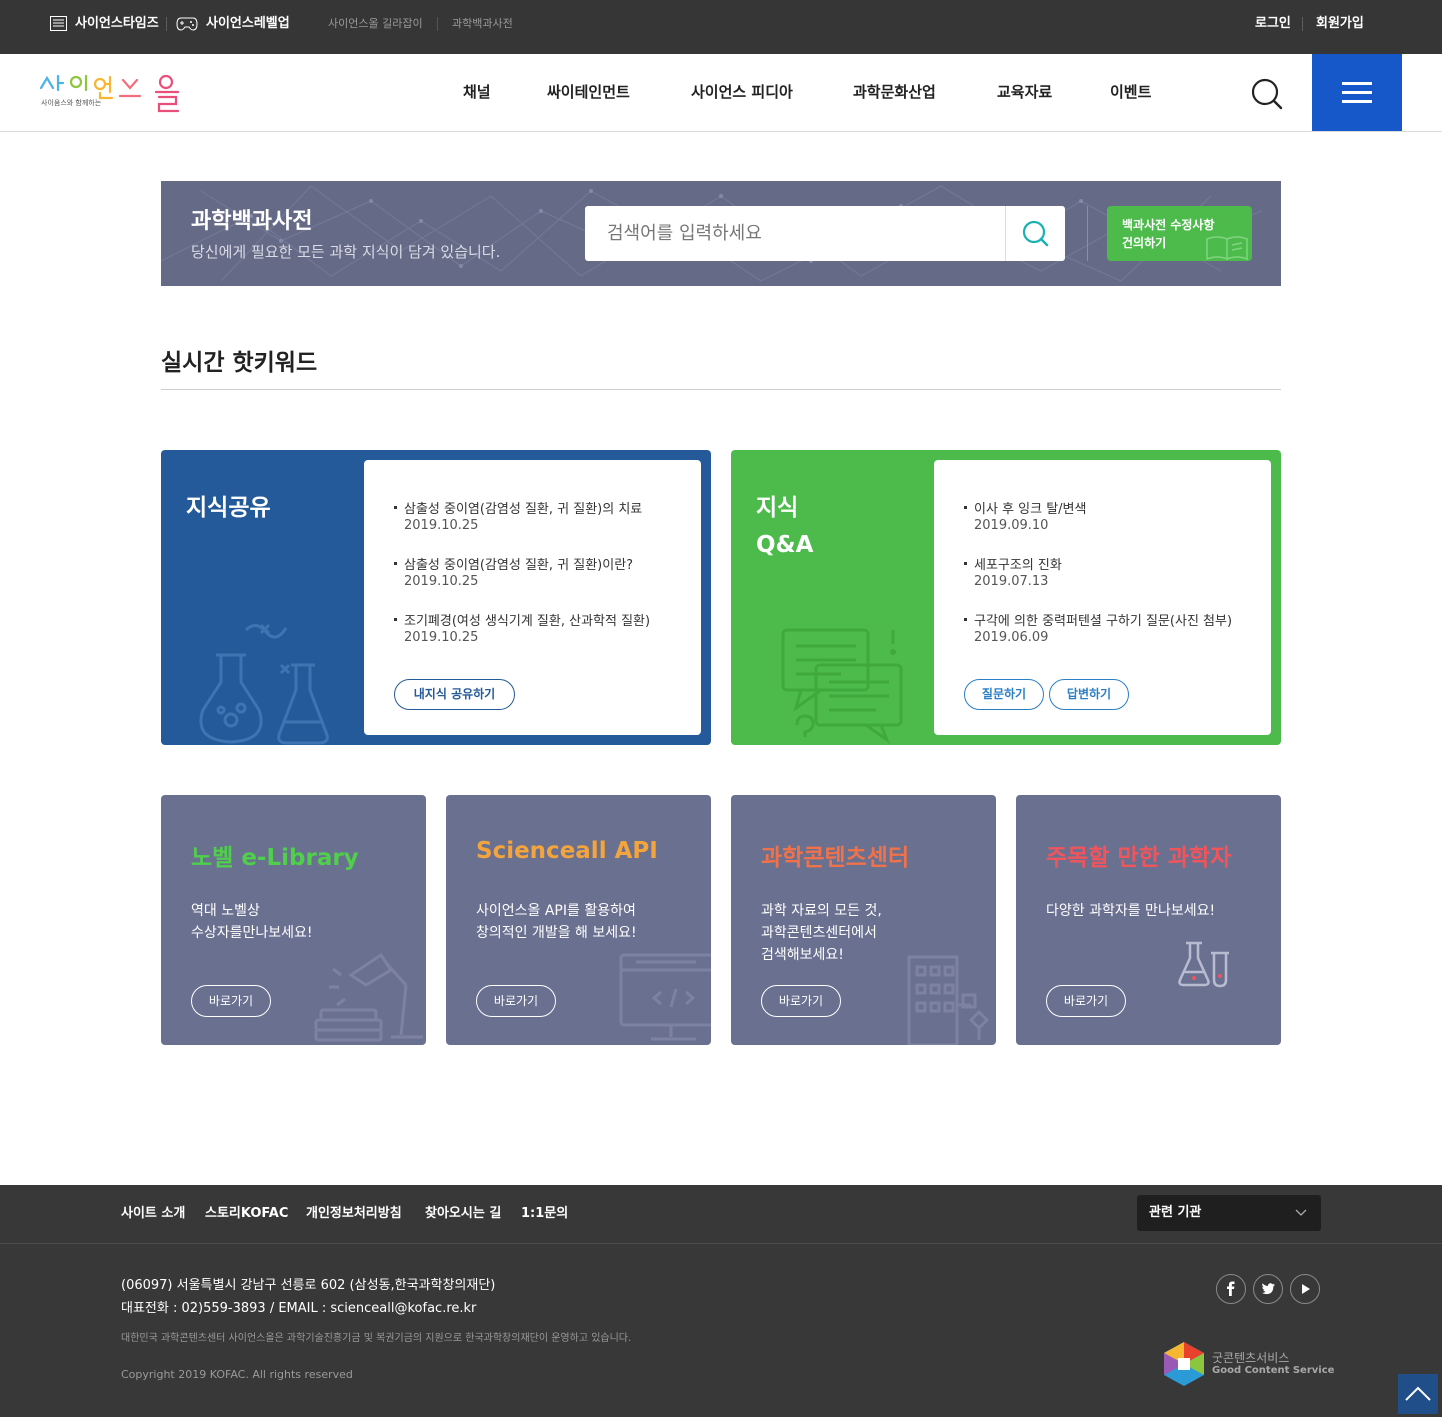 The height and width of the screenshot is (1417, 1442). I want to click on chevron-up-icon, so click(1418, 1393).